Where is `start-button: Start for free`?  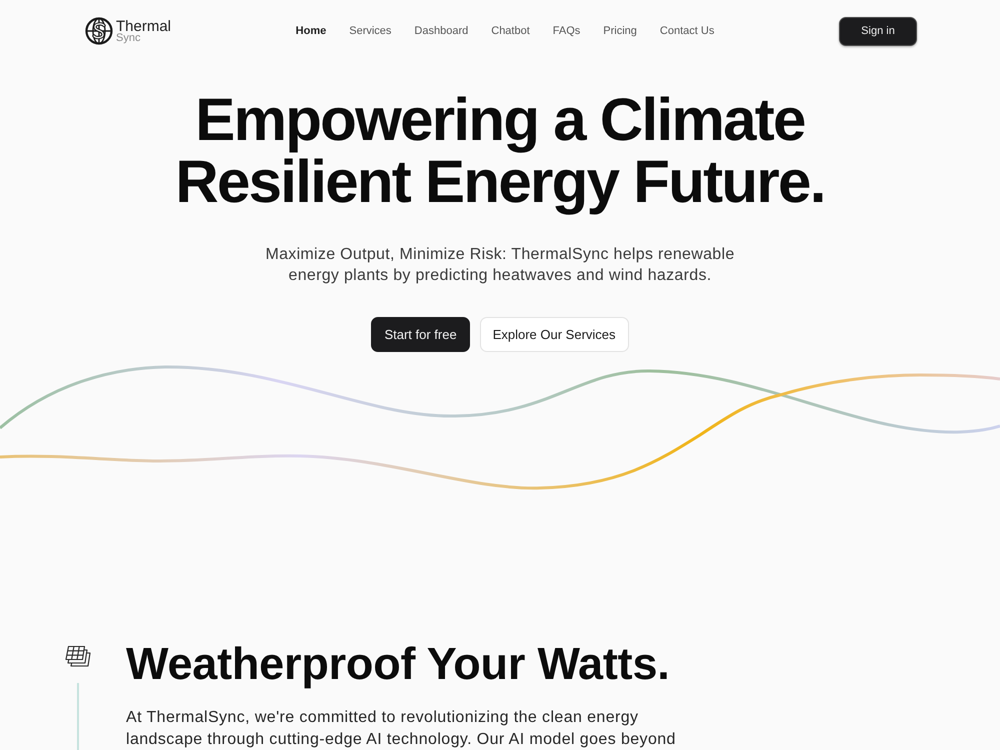
start-button: Start for free is located at coordinates (420, 334).